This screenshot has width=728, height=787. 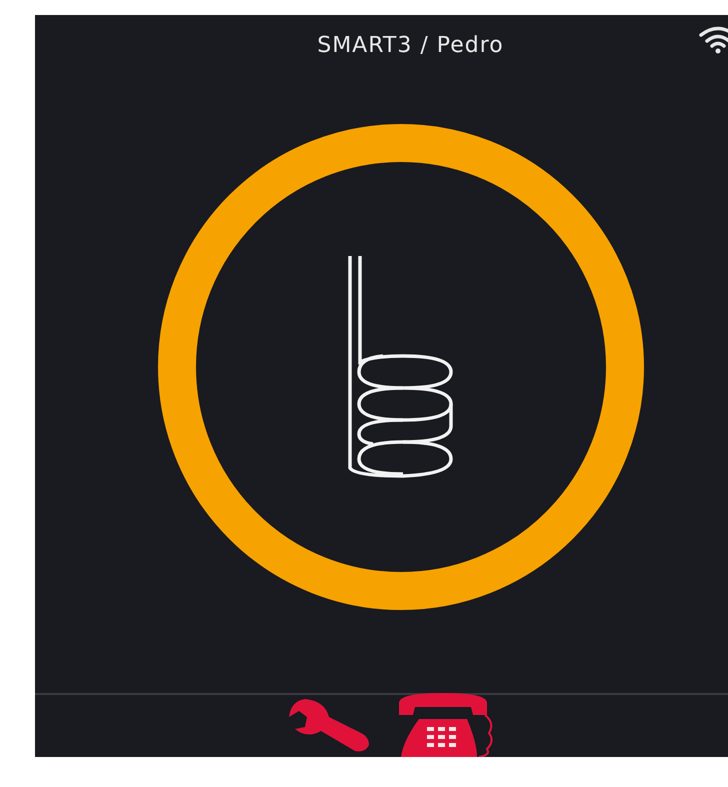 I want to click on wifi-icon, so click(x=713, y=40).